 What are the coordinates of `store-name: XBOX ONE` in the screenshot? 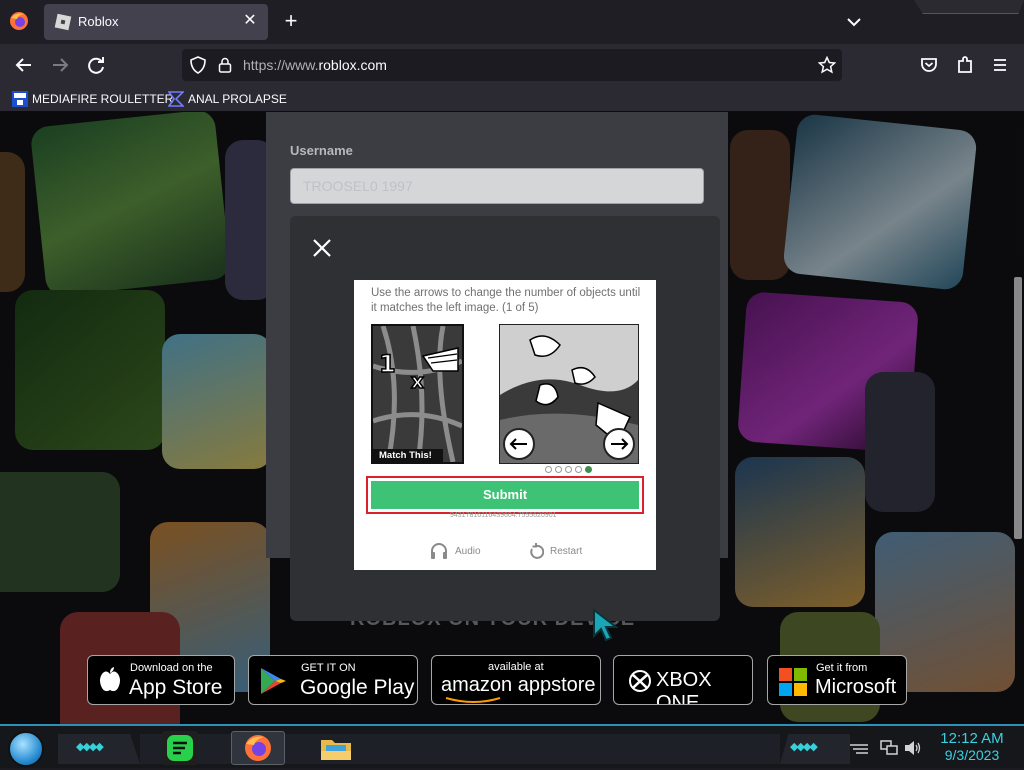 It's located at (684, 687).